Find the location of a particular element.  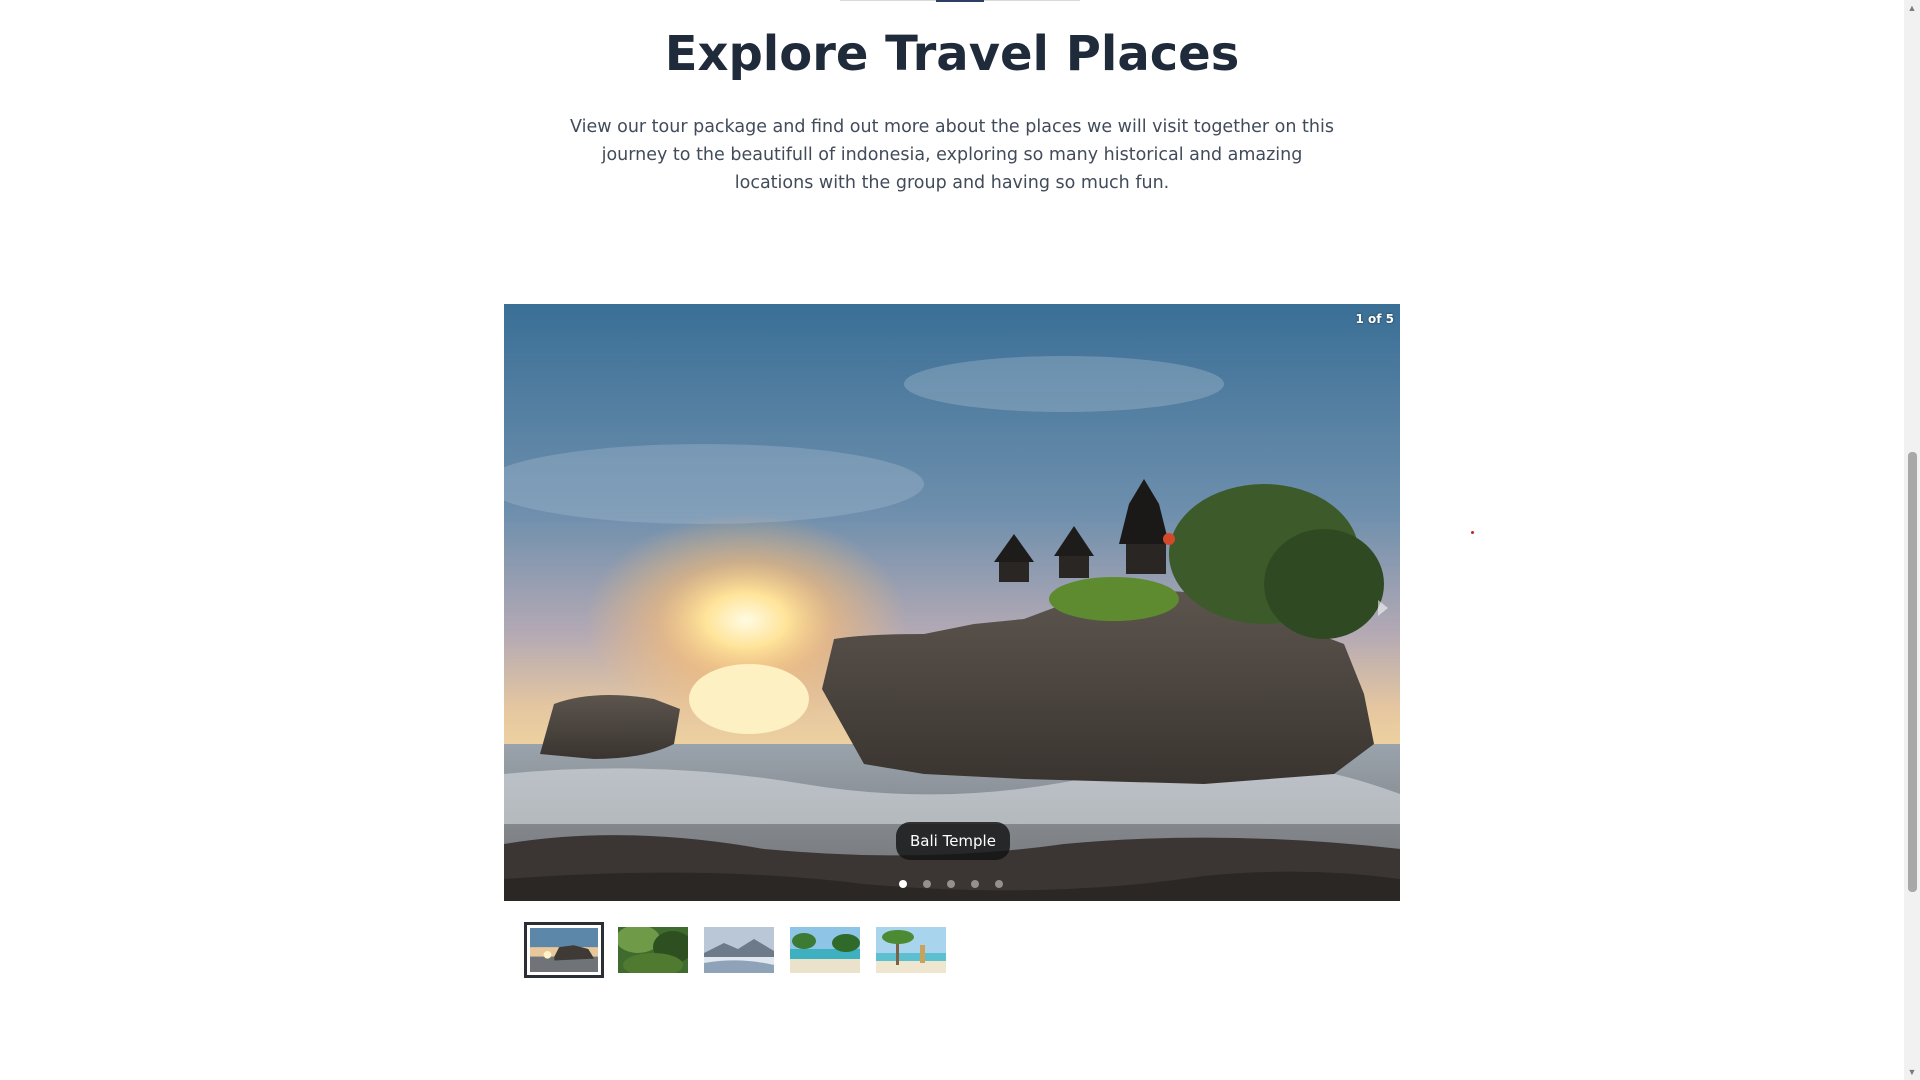

thumbnail-volcano is located at coordinates (739, 950).